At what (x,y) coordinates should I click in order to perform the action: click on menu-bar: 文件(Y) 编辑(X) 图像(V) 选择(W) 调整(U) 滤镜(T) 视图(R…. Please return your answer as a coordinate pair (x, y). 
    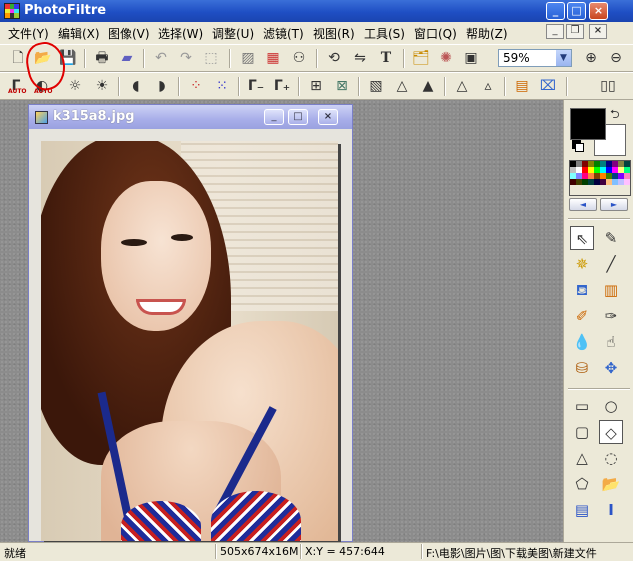
    Looking at the image, I should click on (316, 32).